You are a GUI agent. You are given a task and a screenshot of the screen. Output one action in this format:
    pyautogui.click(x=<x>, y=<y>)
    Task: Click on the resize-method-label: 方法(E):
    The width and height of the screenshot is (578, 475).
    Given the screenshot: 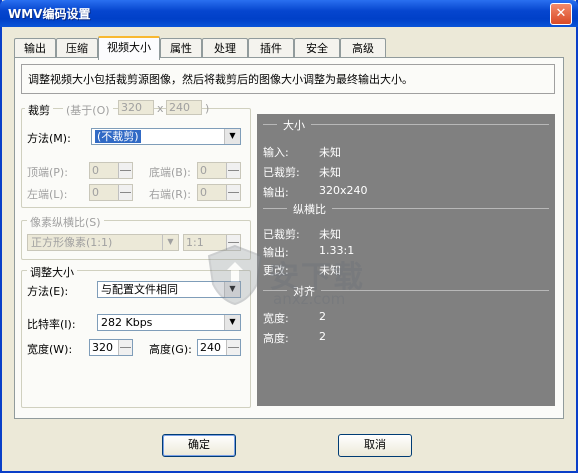 What is the action you would take?
    pyautogui.click(x=48, y=291)
    